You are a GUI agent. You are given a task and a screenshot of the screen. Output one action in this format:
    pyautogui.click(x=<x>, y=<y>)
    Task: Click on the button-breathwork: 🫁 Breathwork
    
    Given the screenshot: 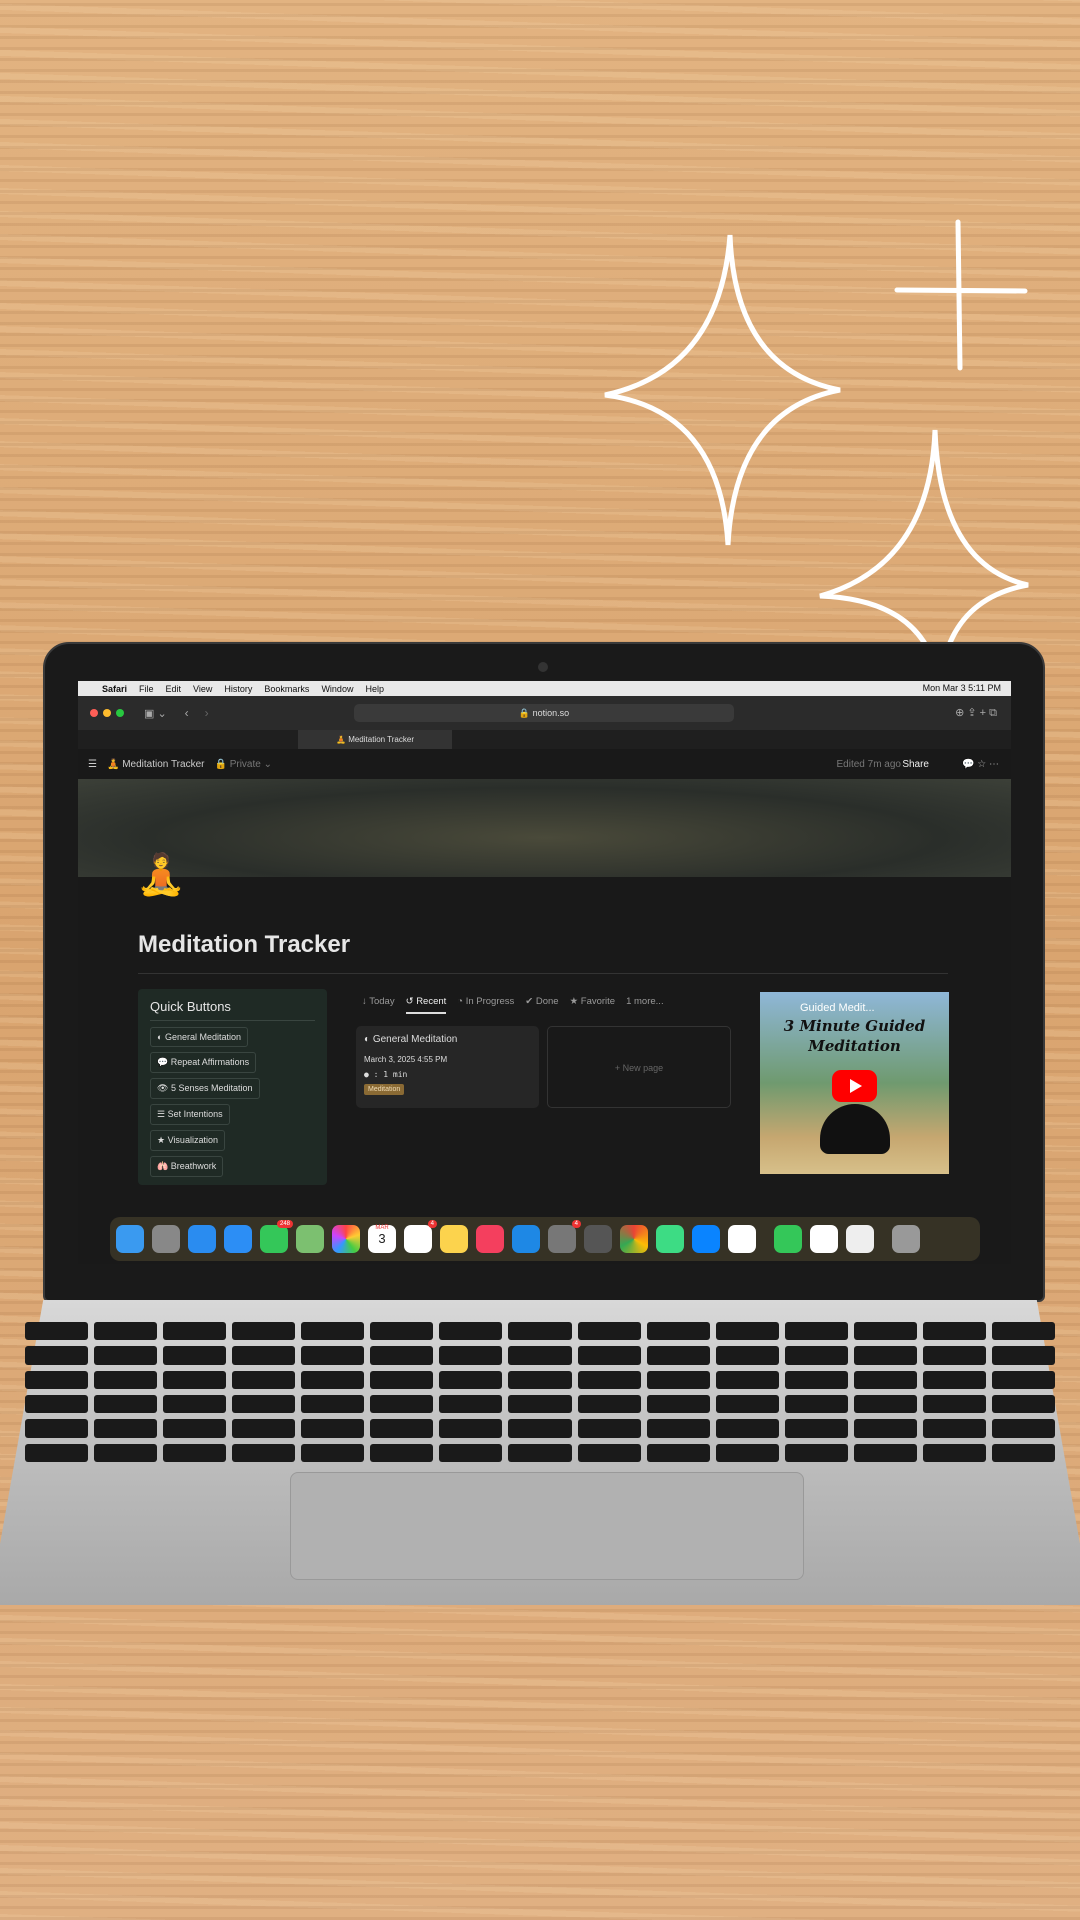 What is the action you would take?
    pyautogui.click(x=187, y=1166)
    